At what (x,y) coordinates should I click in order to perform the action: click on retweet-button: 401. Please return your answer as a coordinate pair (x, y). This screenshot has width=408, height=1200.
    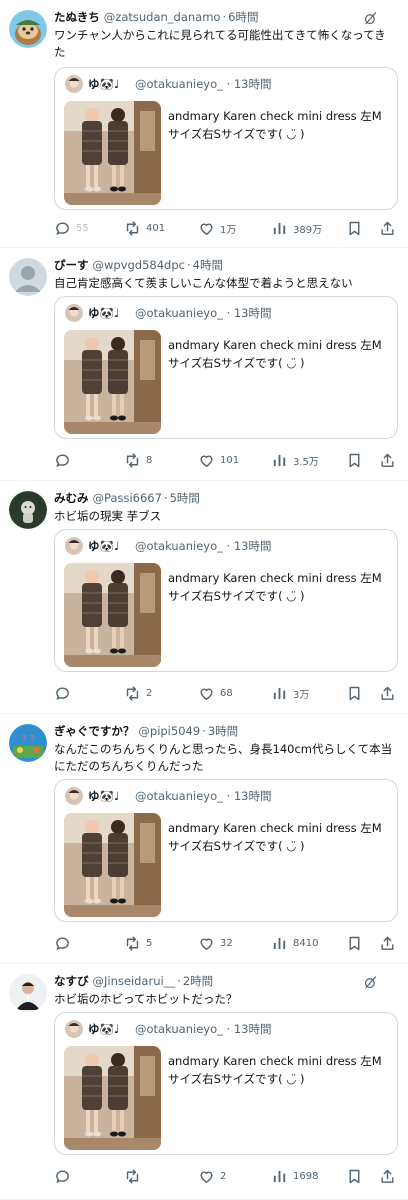
    Looking at the image, I should click on (144, 228).